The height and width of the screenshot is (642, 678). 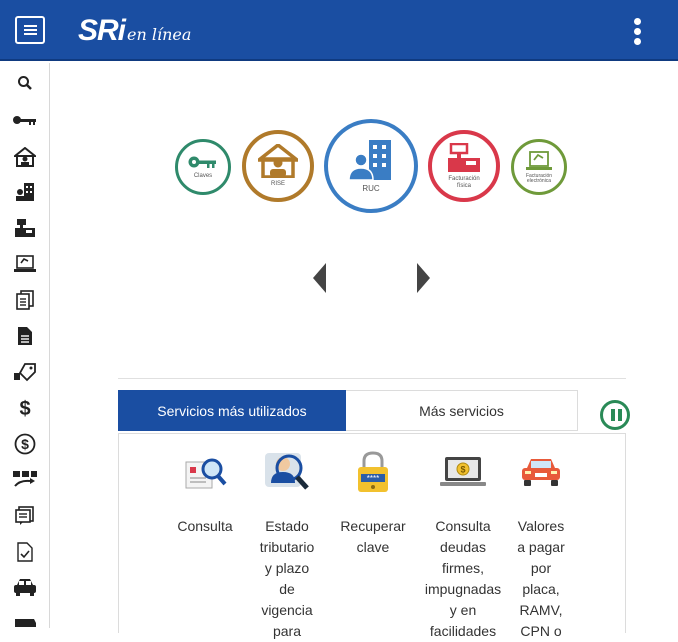 I want to click on sri-logo: SRi en línea, so click(x=134, y=31).